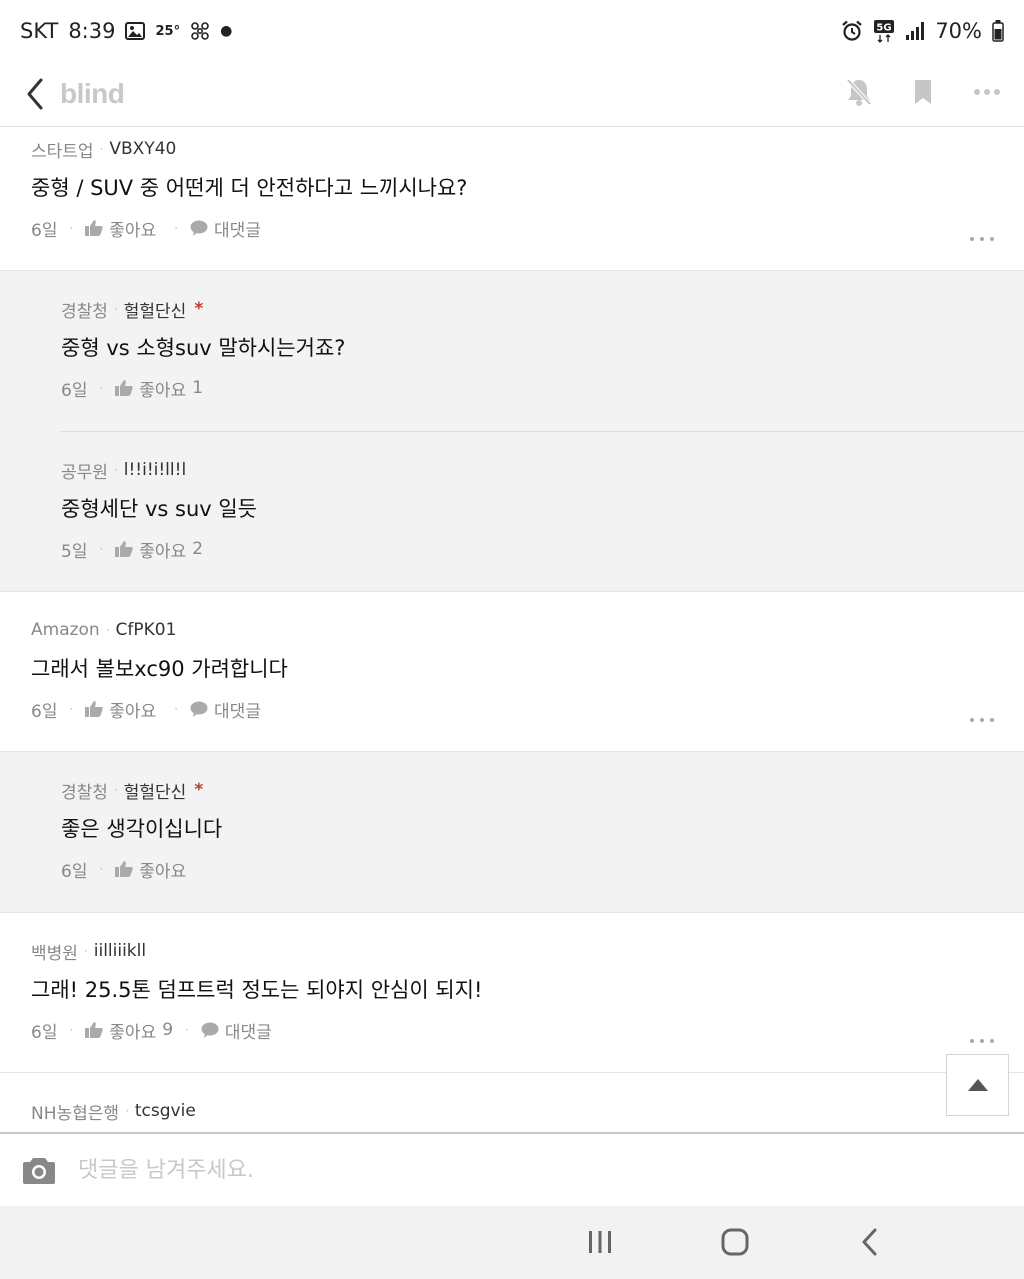 The height and width of the screenshot is (1279, 1024). What do you see at coordinates (884, 31) in the screenshot?
I see `5g-icon: 5G` at bounding box center [884, 31].